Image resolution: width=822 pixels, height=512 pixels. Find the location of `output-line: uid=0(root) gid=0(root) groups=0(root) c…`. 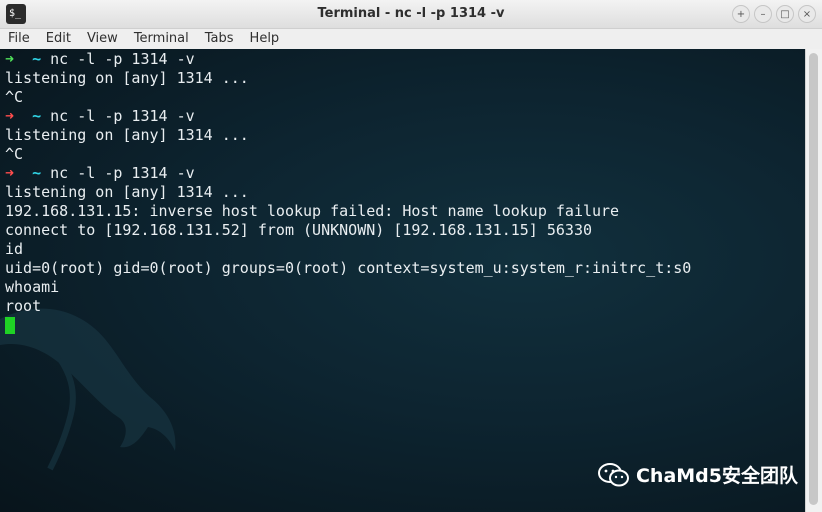

output-line: uid=0(root) gid=0(root) groups=0(root) c… is located at coordinates (348, 268).